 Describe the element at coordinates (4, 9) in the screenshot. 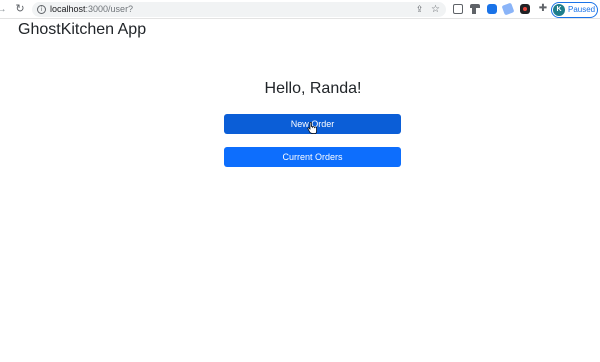

I see `forward-arrow-icon: →` at that location.